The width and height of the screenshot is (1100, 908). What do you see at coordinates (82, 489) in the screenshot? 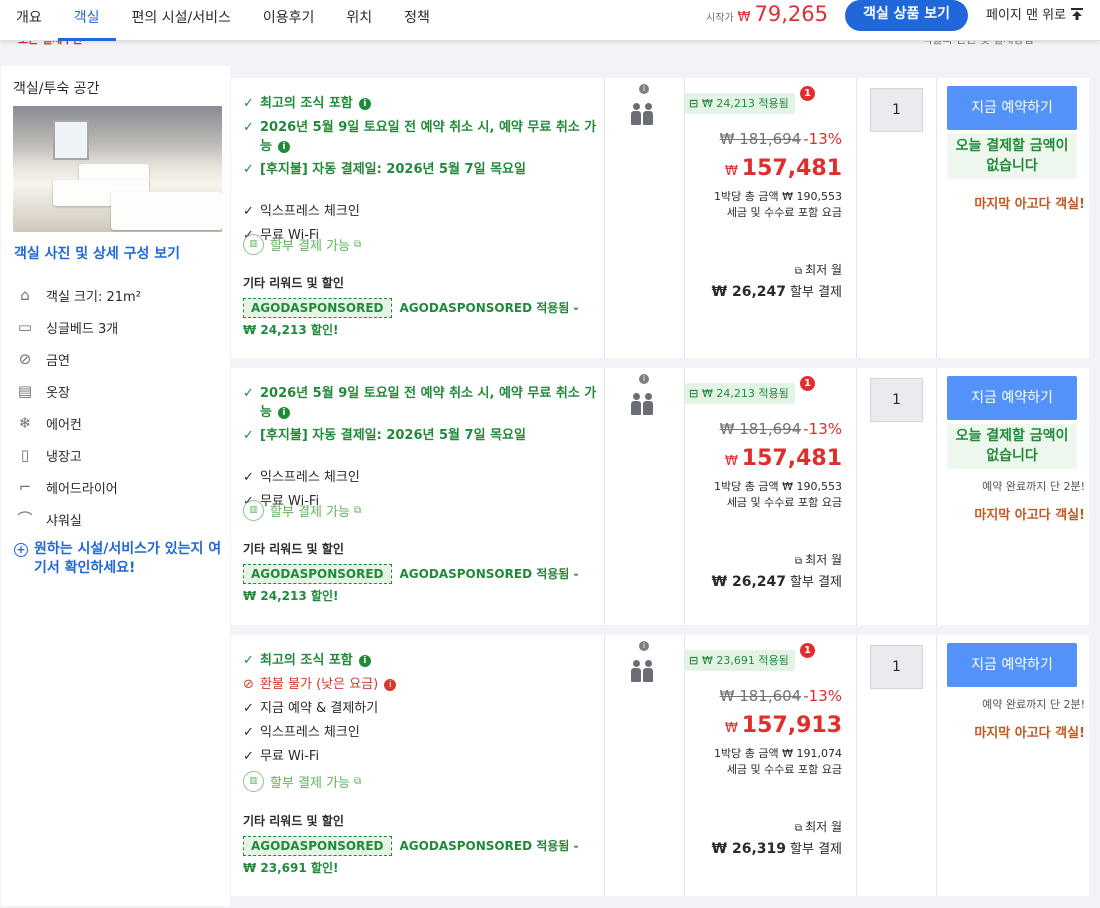
I see `facility-label: 헤어드라이어` at bounding box center [82, 489].